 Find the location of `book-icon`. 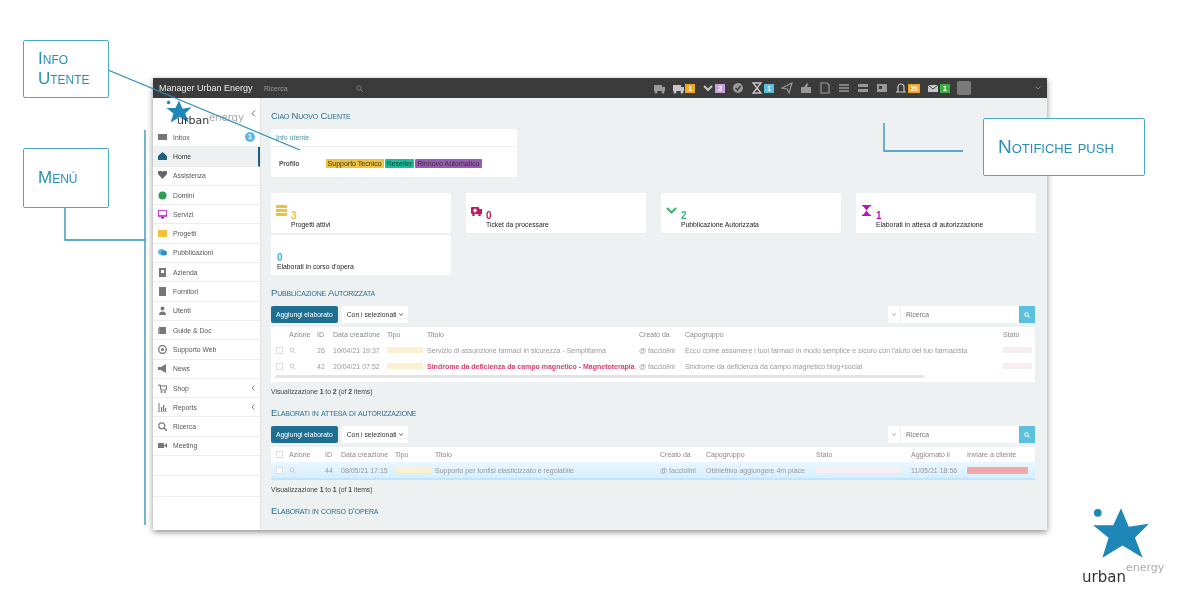

book-icon is located at coordinates (162, 291).